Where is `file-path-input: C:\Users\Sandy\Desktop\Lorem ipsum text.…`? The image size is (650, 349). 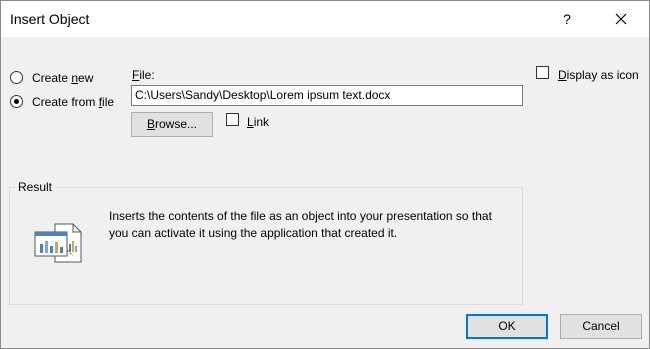
file-path-input: C:\Users\Sandy\Desktop\Lorem ipsum text.… is located at coordinates (327, 95).